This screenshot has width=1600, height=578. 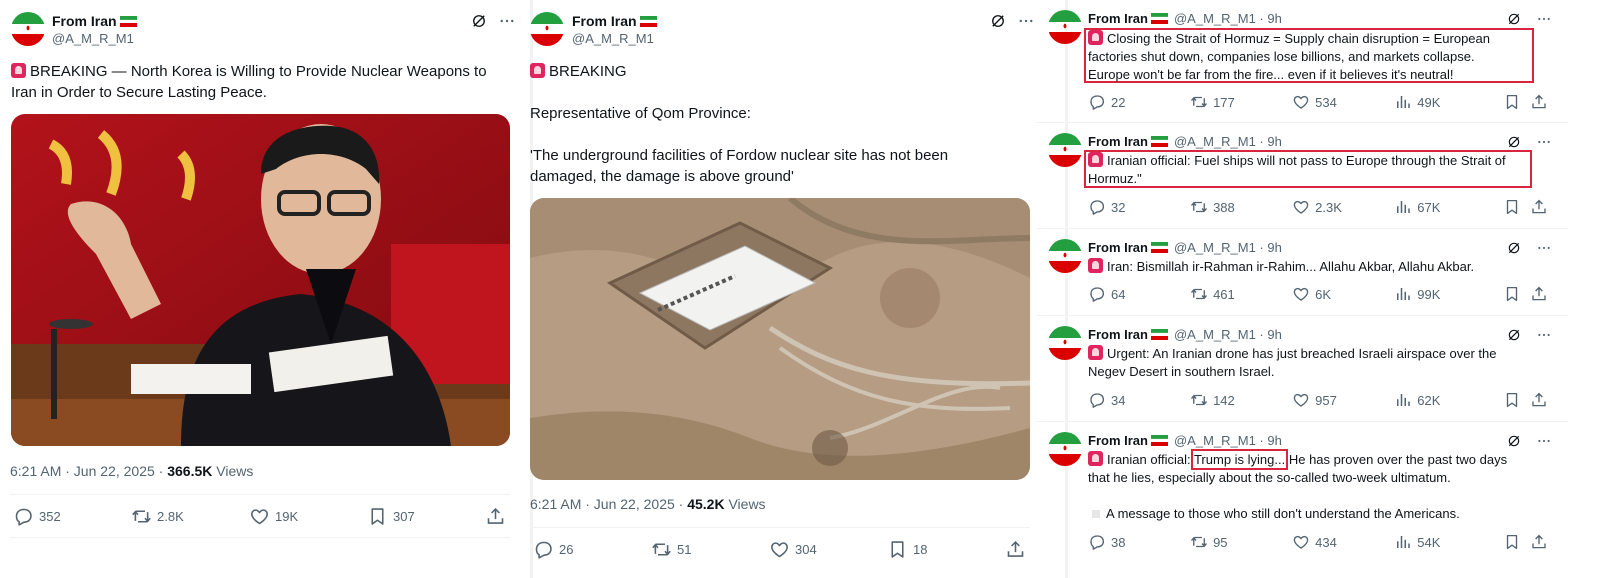 I want to click on views-button: 99K, so click(x=1448, y=294).